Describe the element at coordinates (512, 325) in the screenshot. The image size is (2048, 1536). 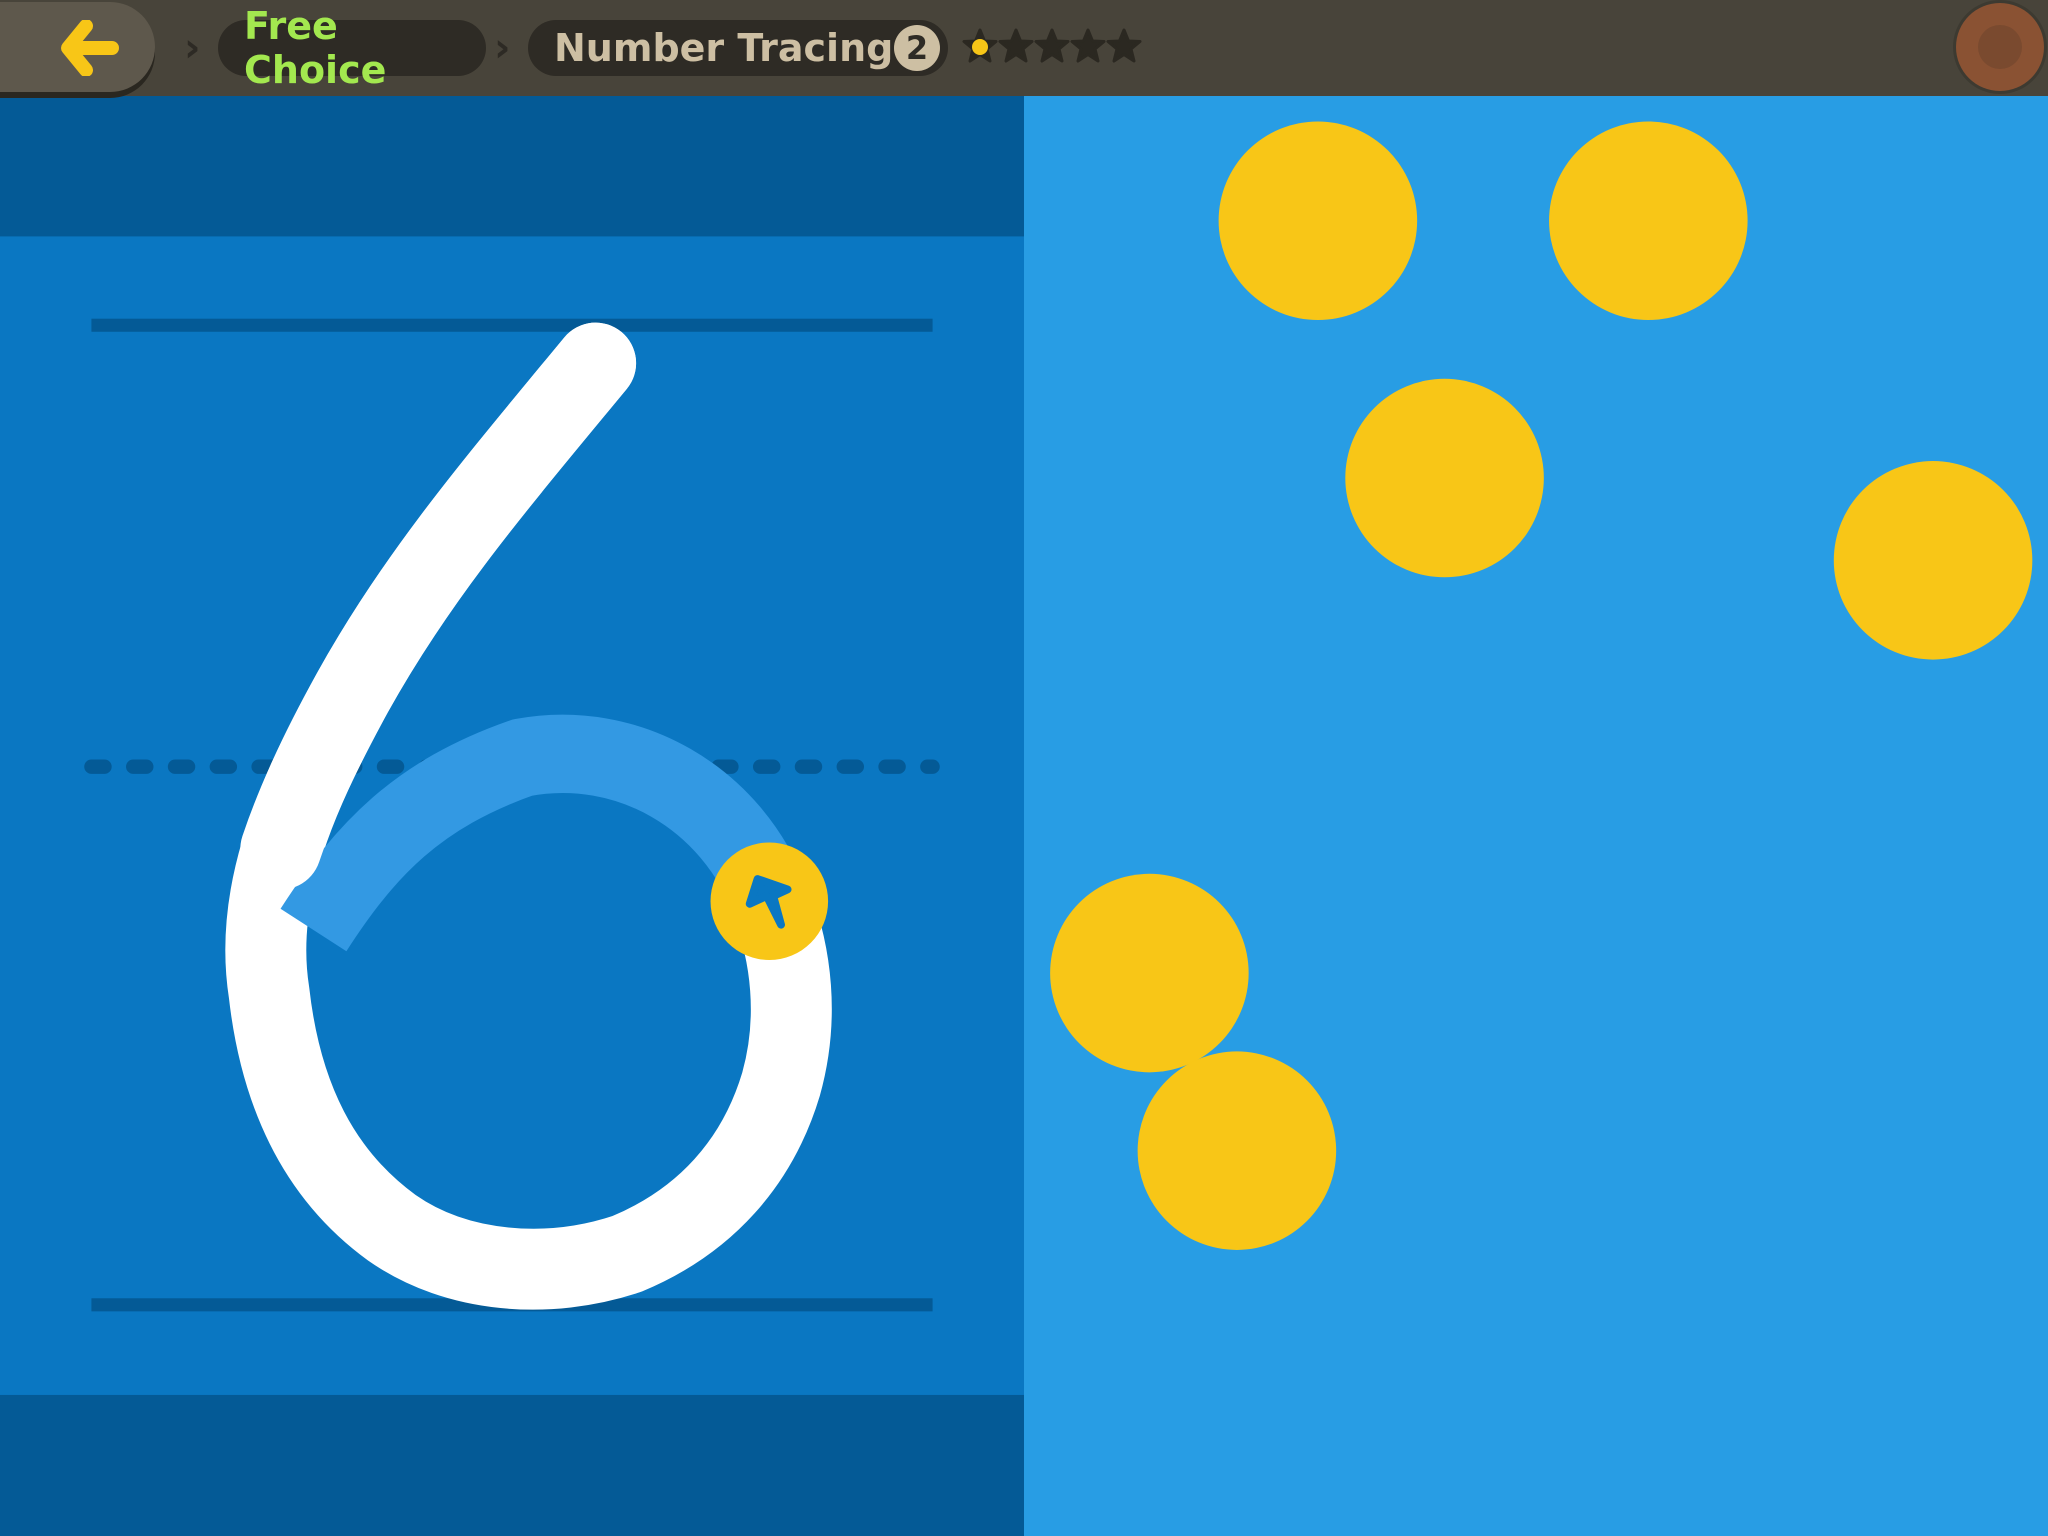
I see `top-guide-line` at that location.